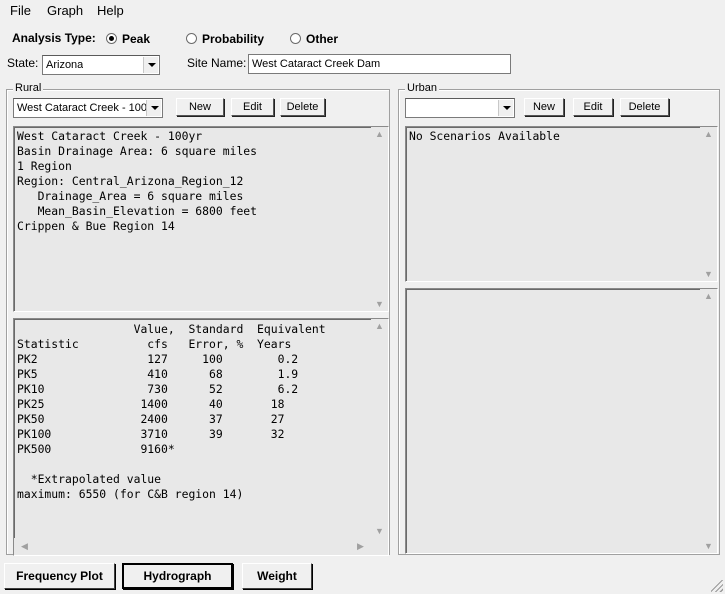 The width and height of the screenshot is (725, 594). What do you see at coordinates (191, 38) in the screenshot?
I see `radio-probability` at bounding box center [191, 38].